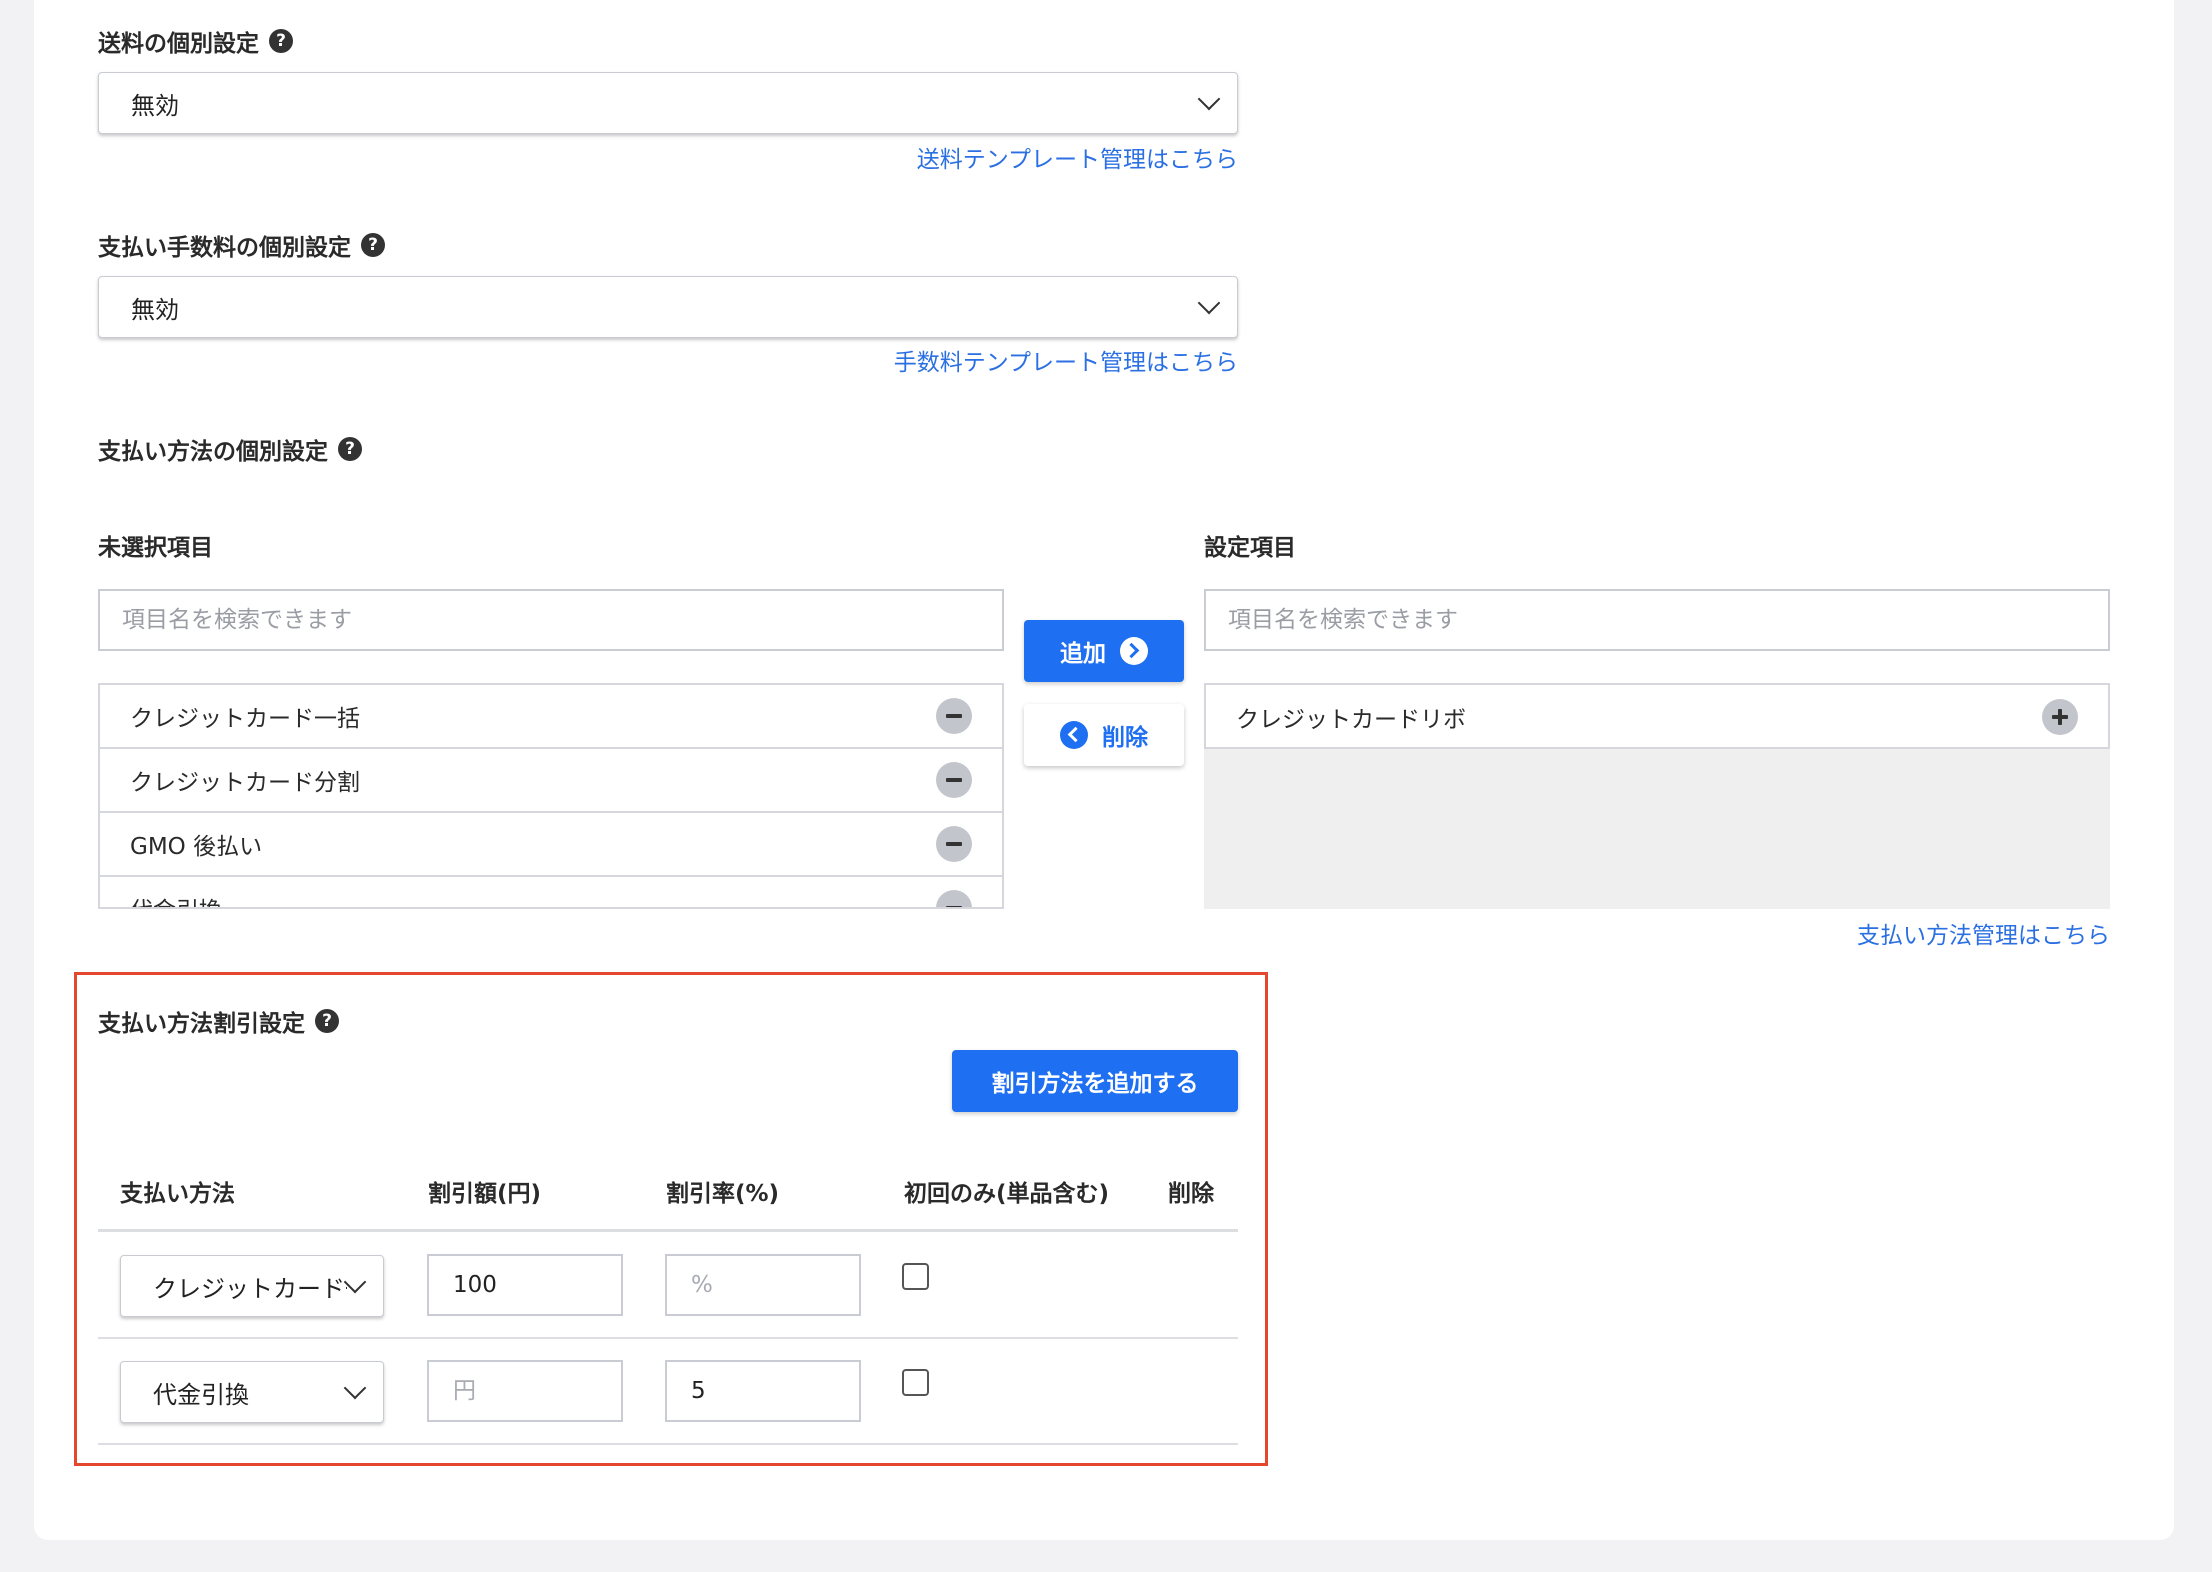  I want to click on discount-label-row: 支払い方法割引設定 ?, so click(218, 1021).